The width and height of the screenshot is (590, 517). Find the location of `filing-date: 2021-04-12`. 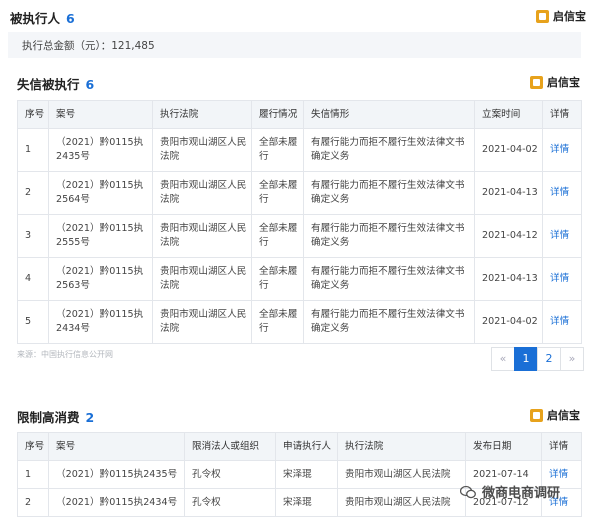

filing-date: 2021-04-12 is located at coordinates (508, 236).